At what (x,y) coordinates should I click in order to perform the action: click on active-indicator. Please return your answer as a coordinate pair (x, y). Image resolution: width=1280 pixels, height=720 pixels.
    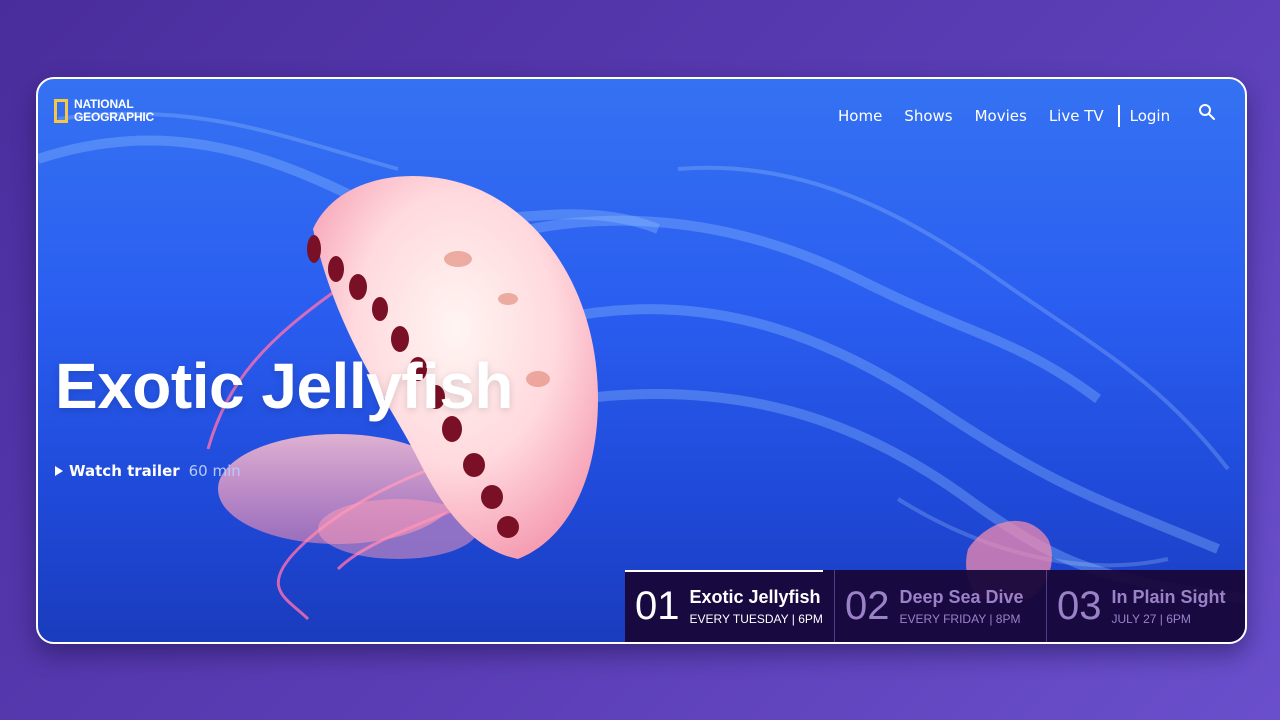
    Looking at the image, I should click on (724, 571).